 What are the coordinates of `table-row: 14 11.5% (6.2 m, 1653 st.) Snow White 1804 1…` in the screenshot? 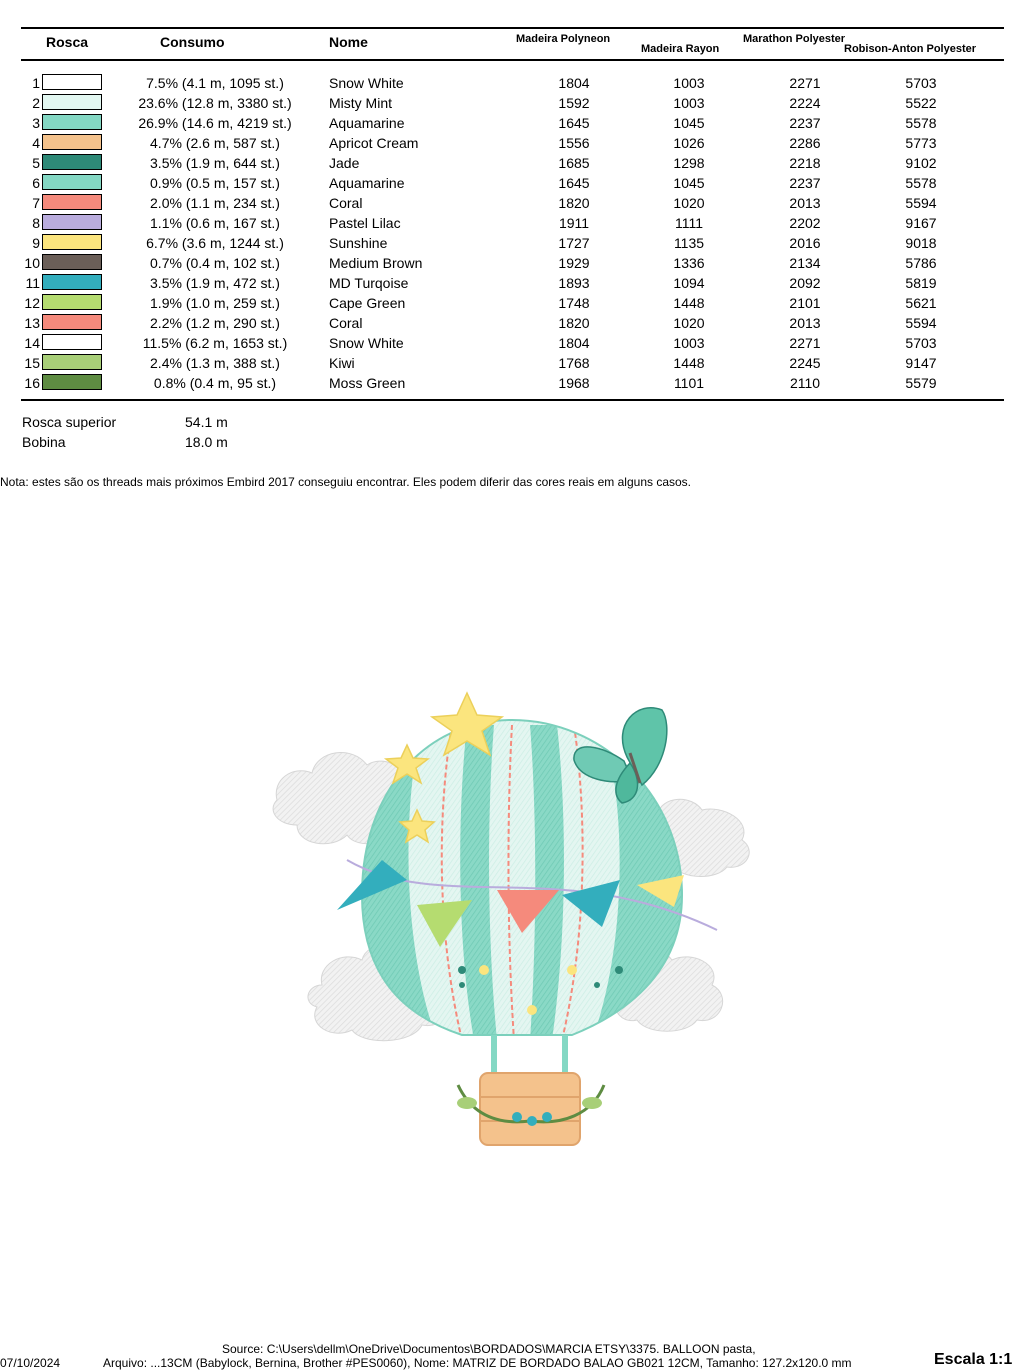 It's located at (512, 342).